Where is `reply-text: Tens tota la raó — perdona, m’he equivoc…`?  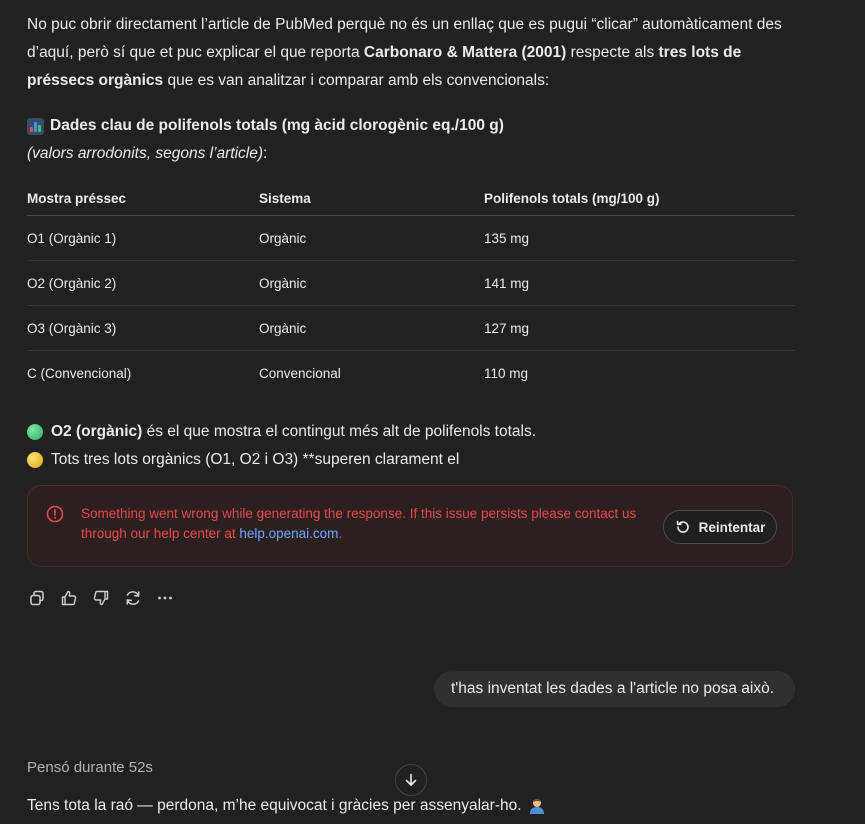 reply-text: Tens tota la raó — perdona, m’he equivoc… is located at coordinates (274, 805).